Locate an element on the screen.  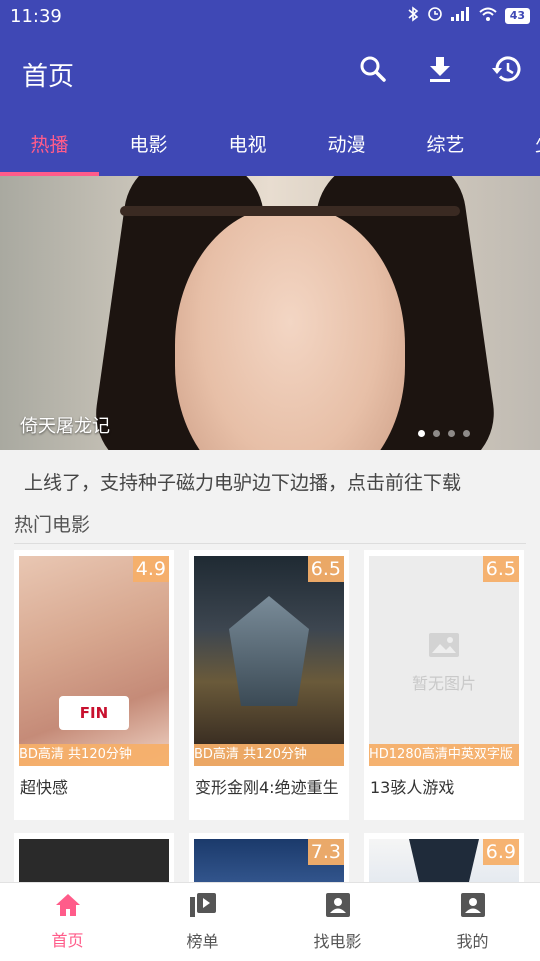
movie-title: 超快感 is located at coordinates (44, 787).